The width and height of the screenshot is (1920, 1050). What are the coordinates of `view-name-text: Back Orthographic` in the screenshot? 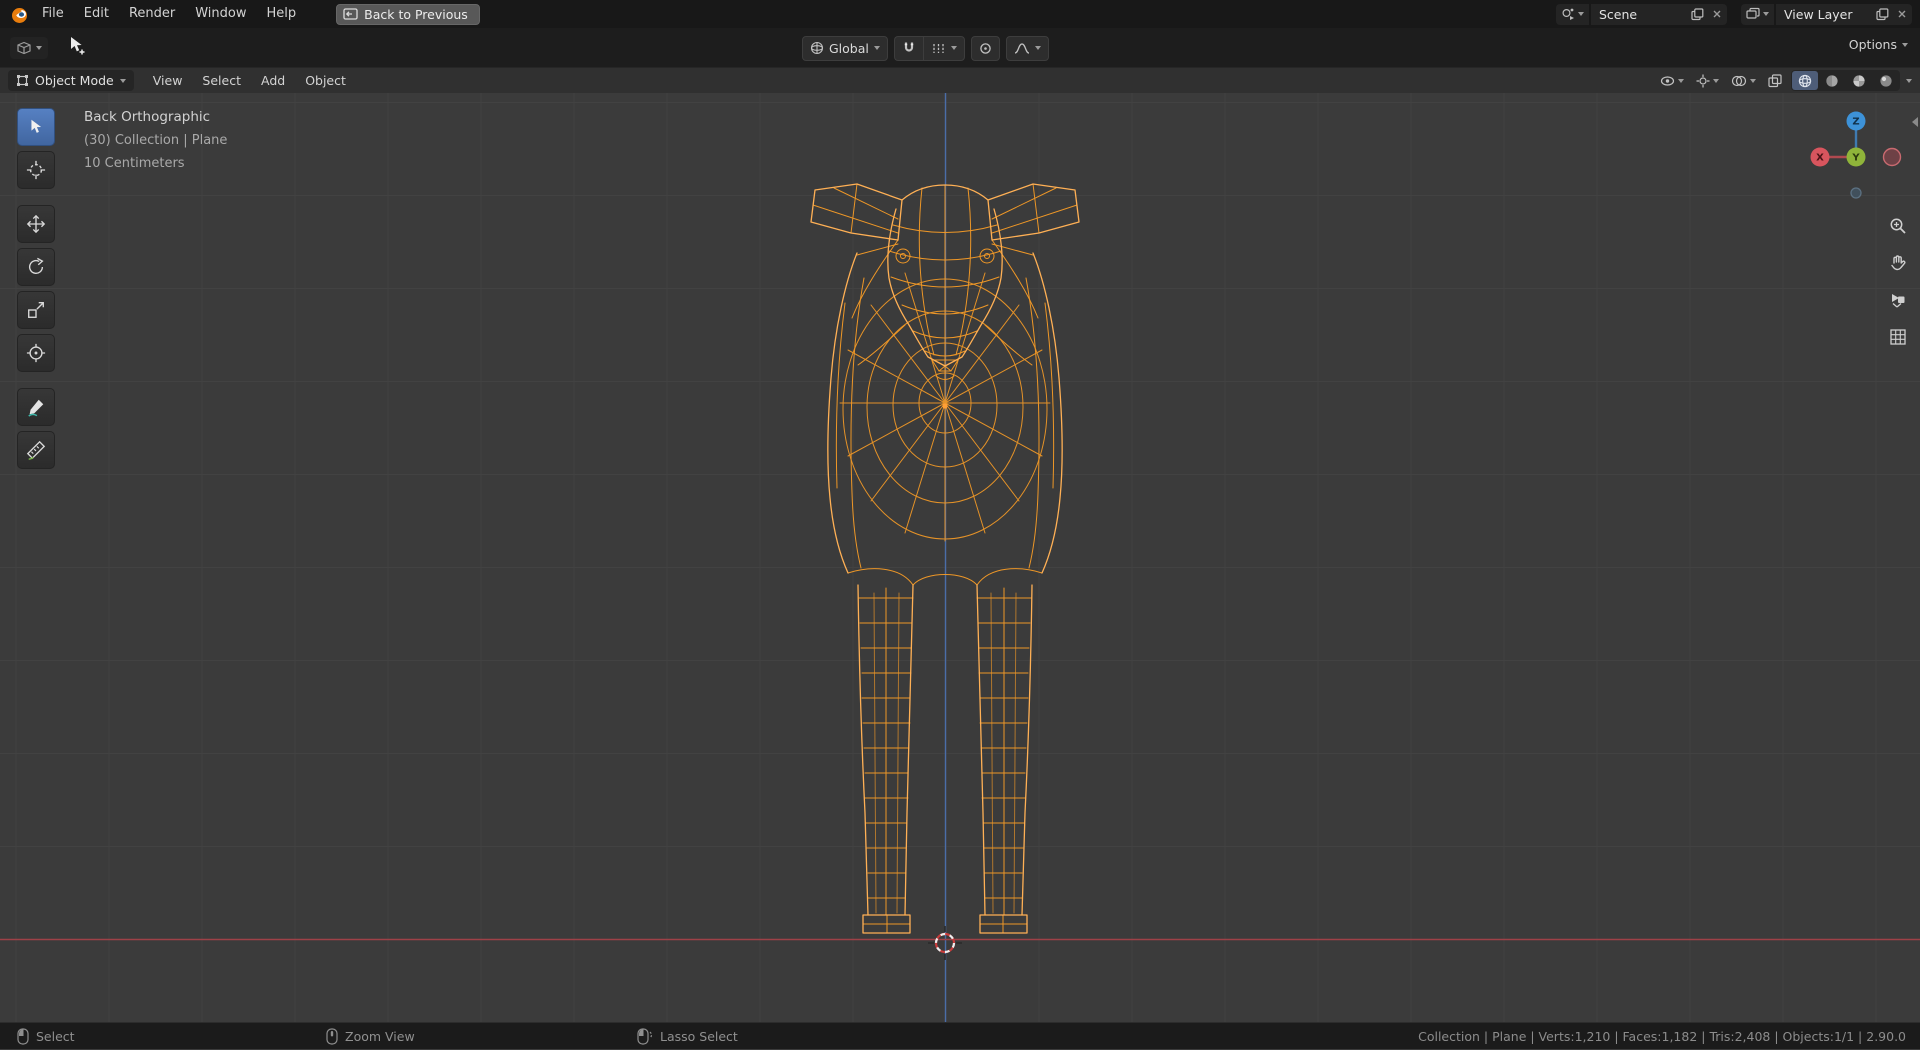 It's located at (147, 117).